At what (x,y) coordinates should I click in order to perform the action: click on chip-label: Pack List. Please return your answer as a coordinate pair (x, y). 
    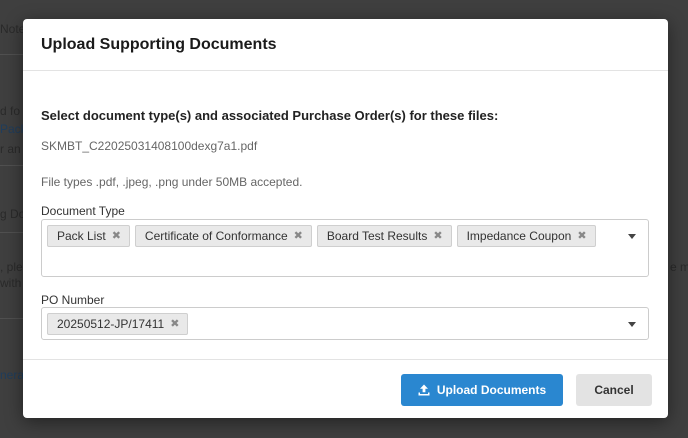
    Looking at the image, I should click on (81, 236).